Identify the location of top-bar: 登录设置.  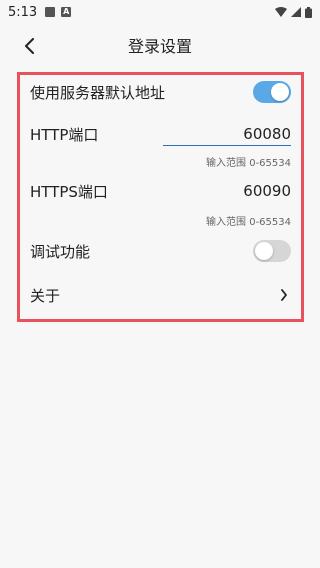
(160, 45).